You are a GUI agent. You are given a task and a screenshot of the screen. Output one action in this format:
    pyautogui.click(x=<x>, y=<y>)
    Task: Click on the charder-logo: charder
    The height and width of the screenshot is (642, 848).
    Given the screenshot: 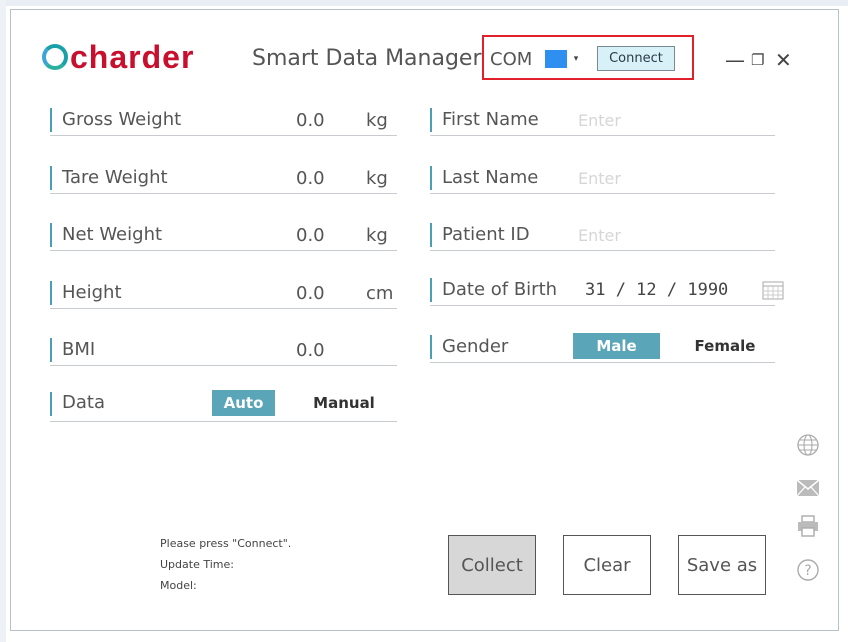 What is the action you would take?
    pyautogui.click(x=118, y=57)
    